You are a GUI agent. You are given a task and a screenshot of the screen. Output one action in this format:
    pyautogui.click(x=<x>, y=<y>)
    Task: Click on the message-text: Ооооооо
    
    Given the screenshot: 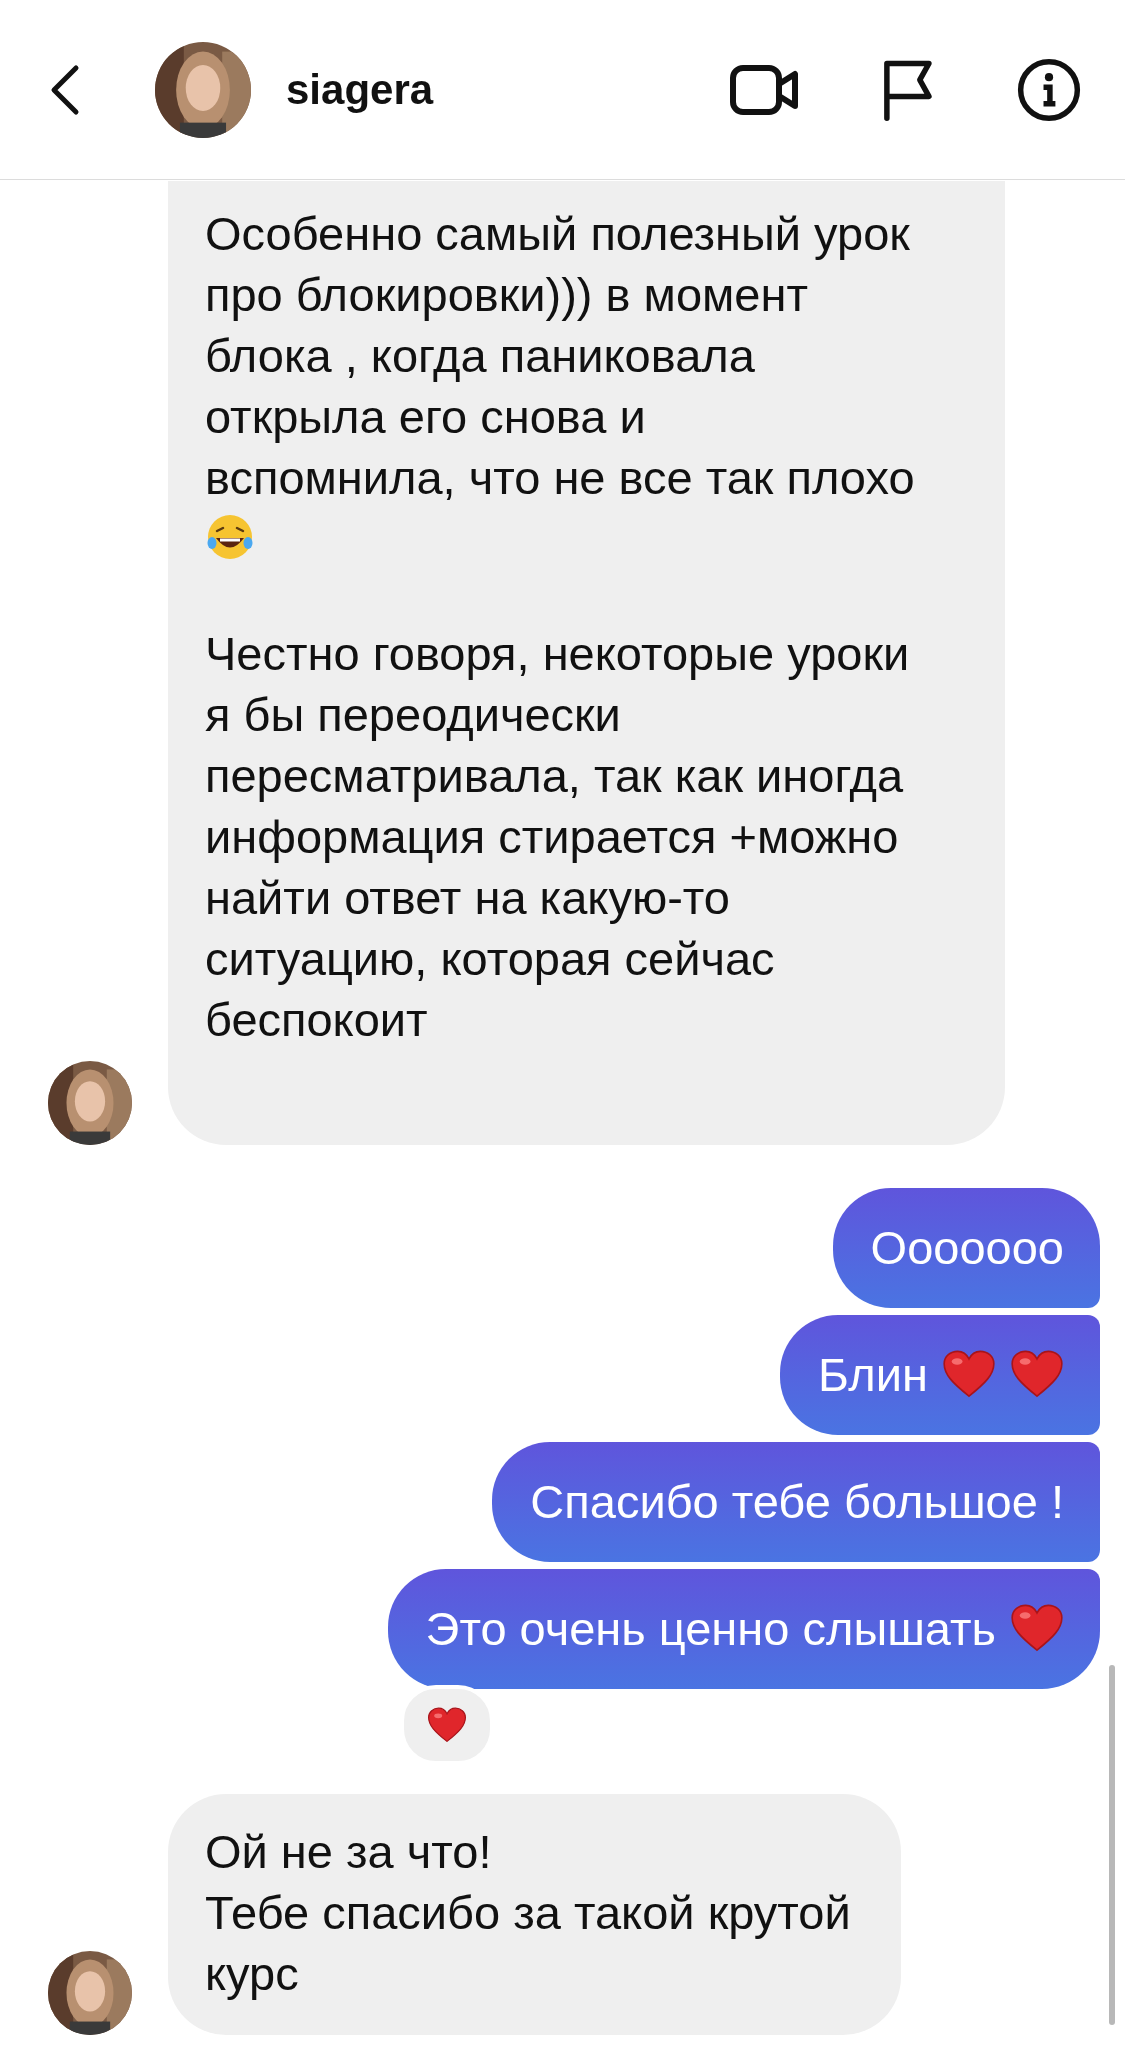 What is the action you would take?
    pyautogui.click(x=967, y=1247)
    